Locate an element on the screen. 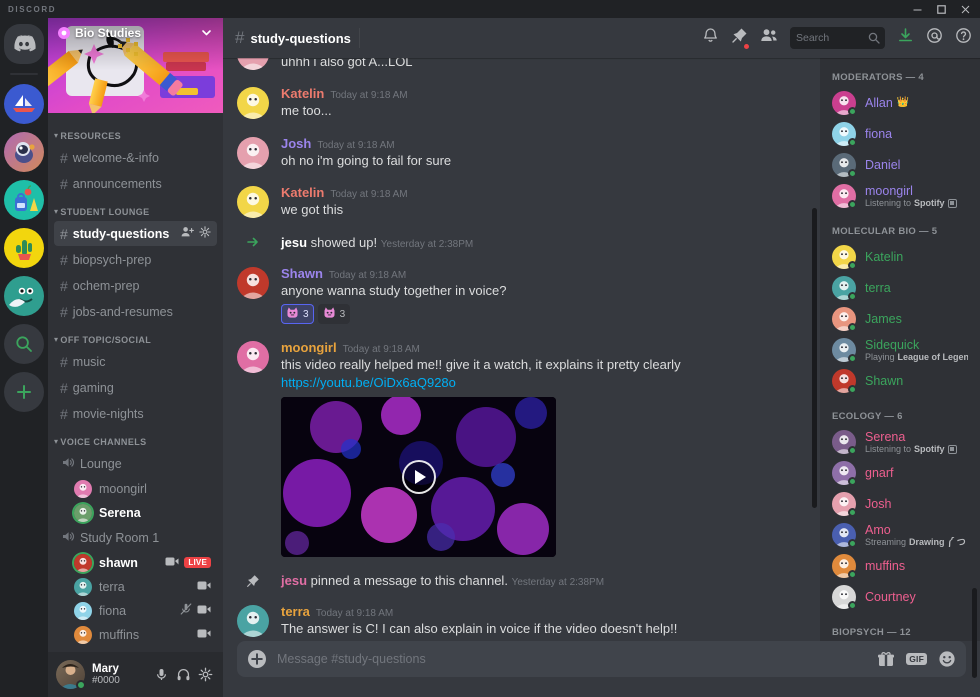 This screenshot has width=980, height=697. close-button is located at coordinates (965, 9).